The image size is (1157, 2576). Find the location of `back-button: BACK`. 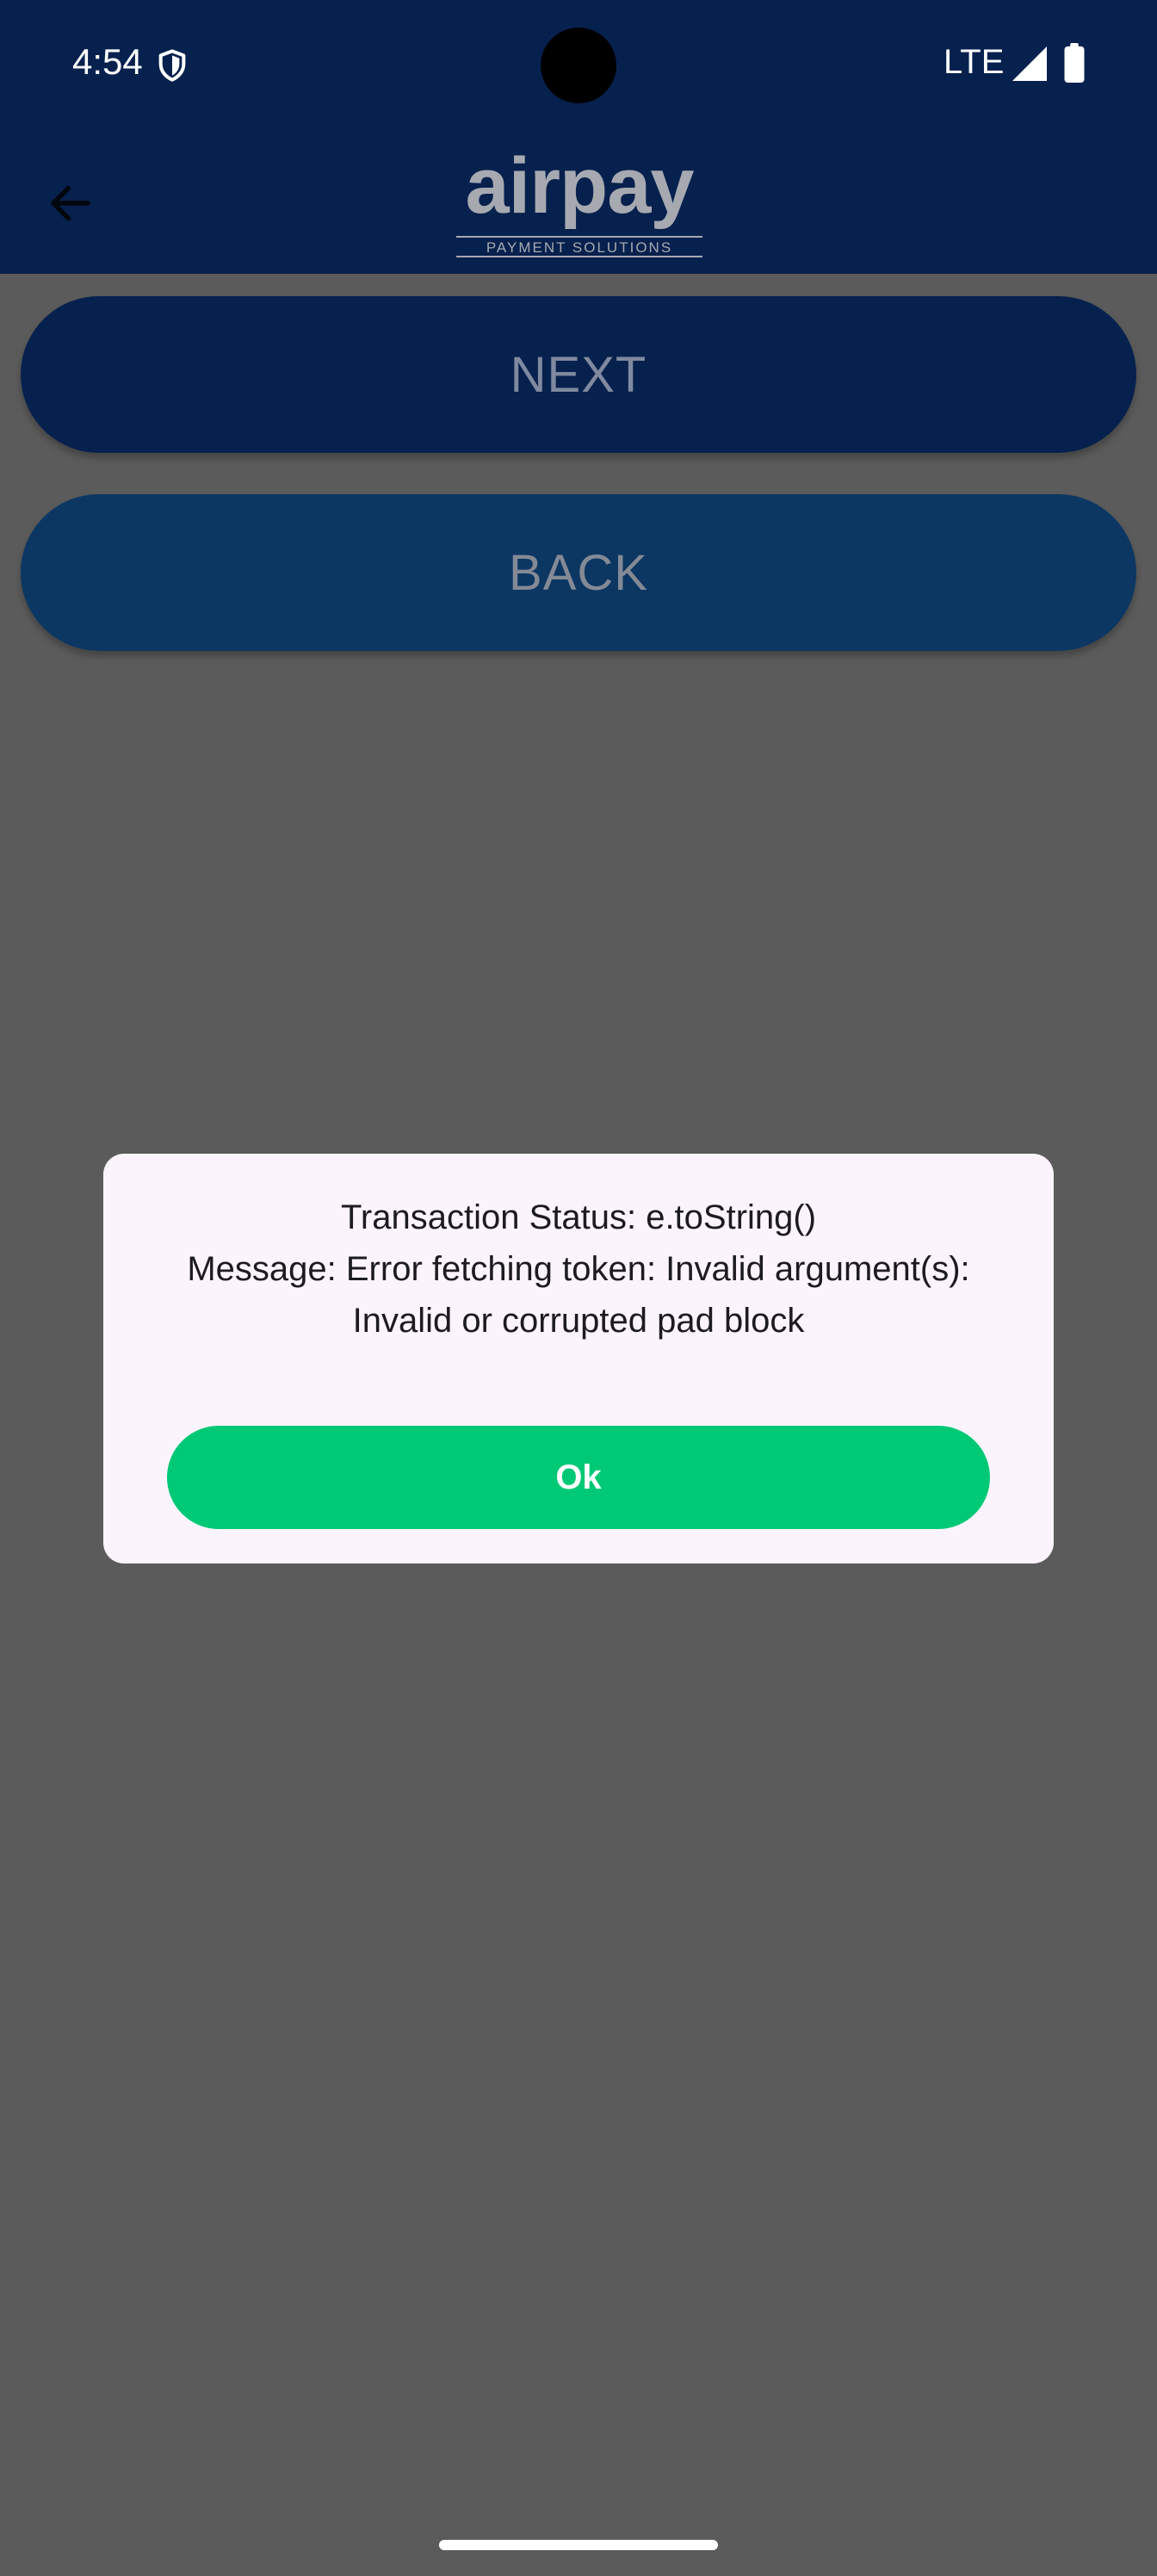

back-button: BACK is located at coordinates (579, 573).